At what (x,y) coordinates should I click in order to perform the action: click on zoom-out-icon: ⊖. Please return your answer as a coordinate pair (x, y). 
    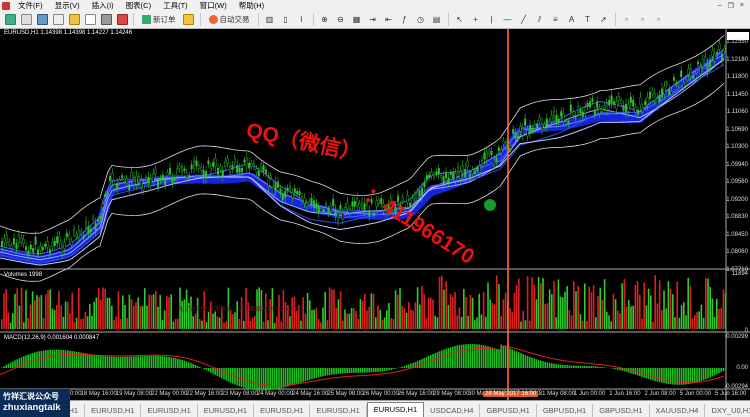
    Looking at the image, I should click on (341, 20).